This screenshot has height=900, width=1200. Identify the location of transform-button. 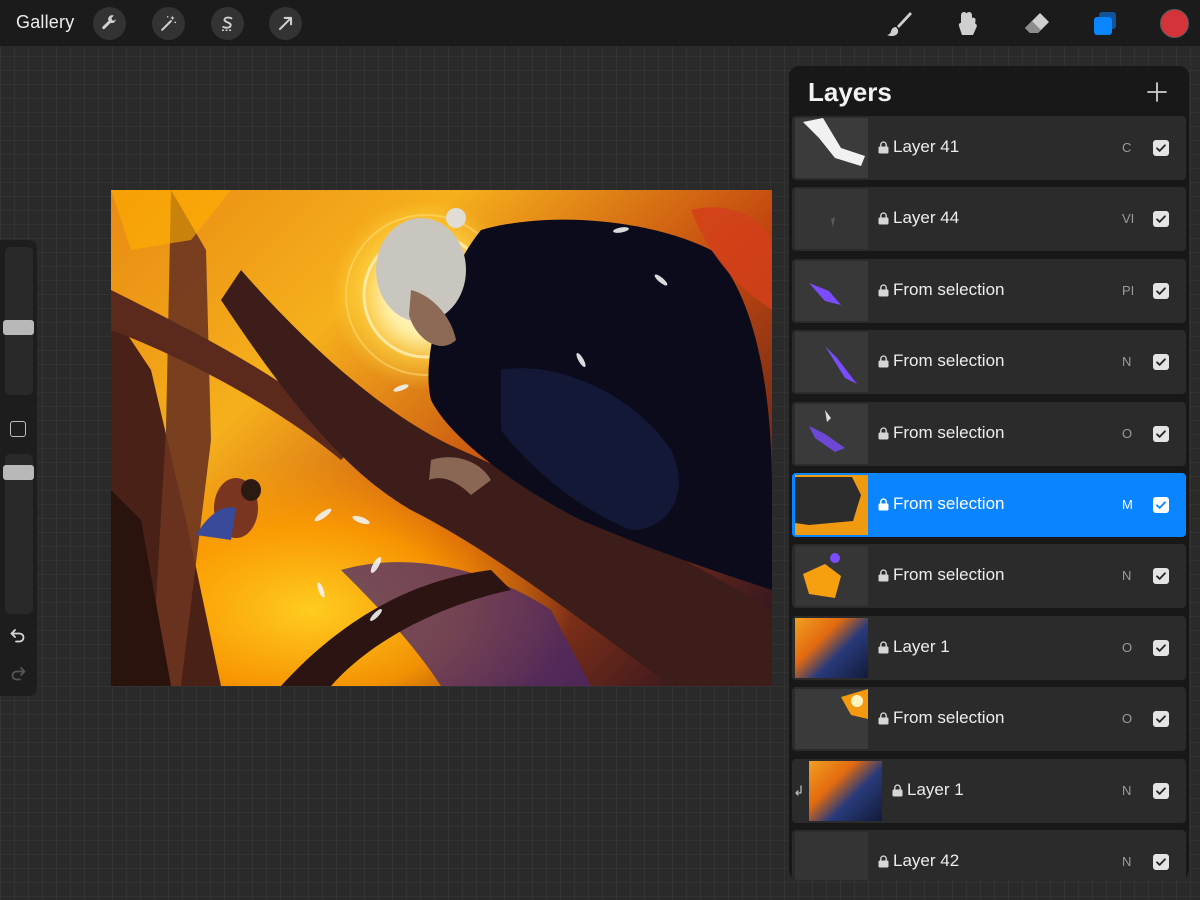
(285, 23).